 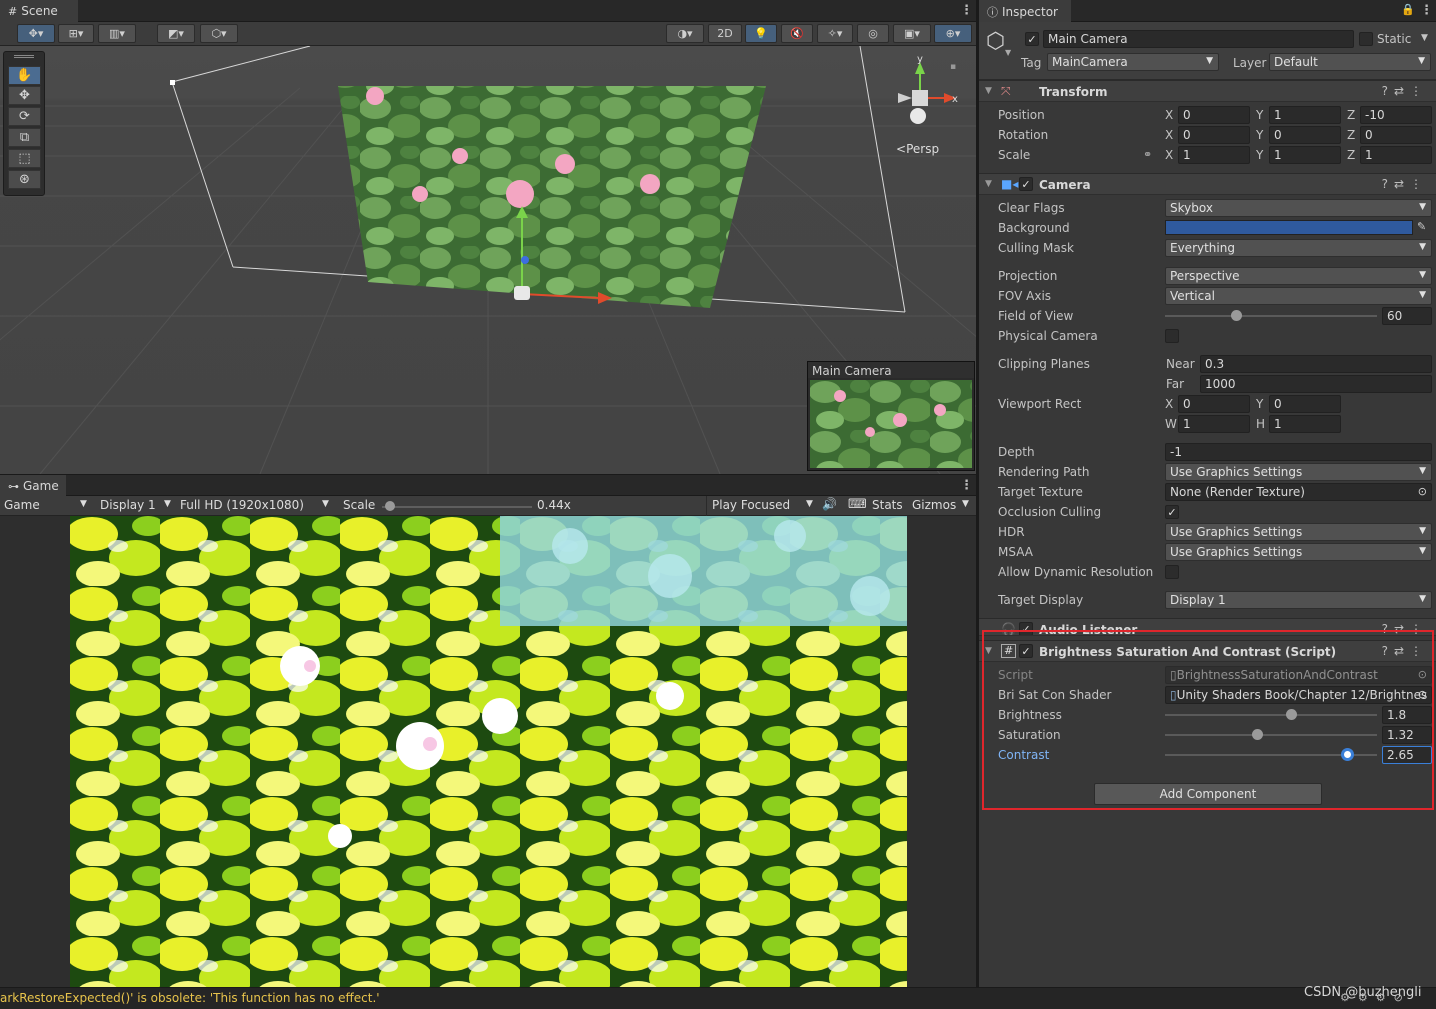 I want to click on culling-mask-dropdown: Everything ▼, so click(x=1298, y=248).